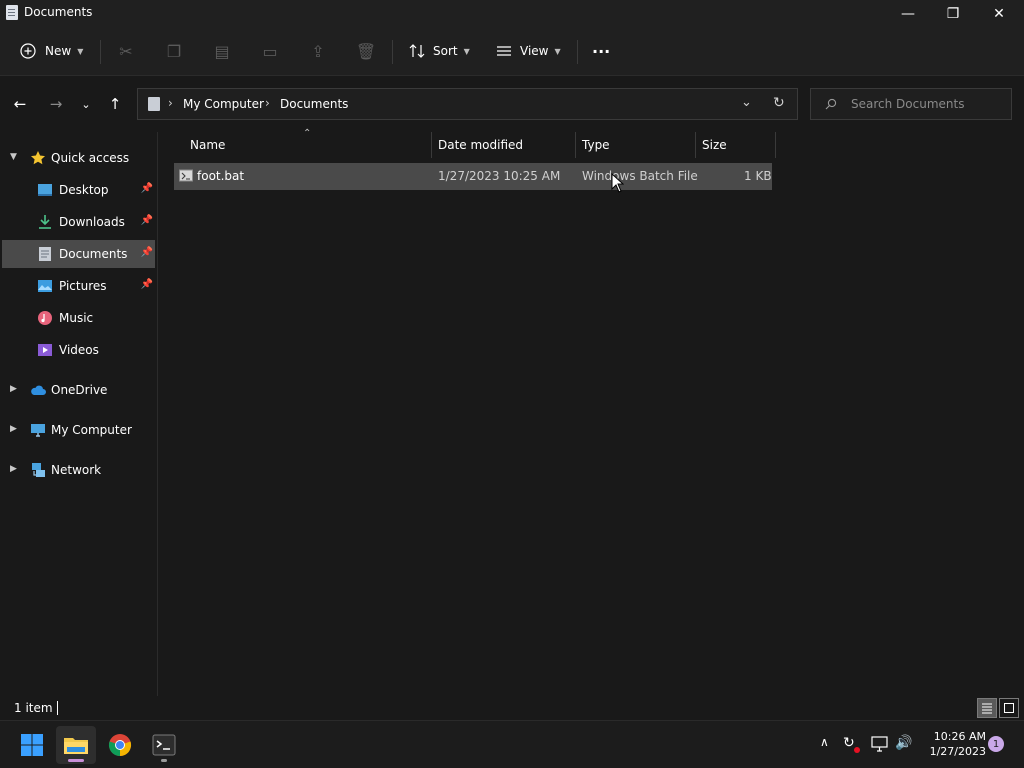 This screenshot has height=768, width=1024. Describe the element at coordinates (221, 176) in the screenshot. I see `file-name: foot.bat` at that location.